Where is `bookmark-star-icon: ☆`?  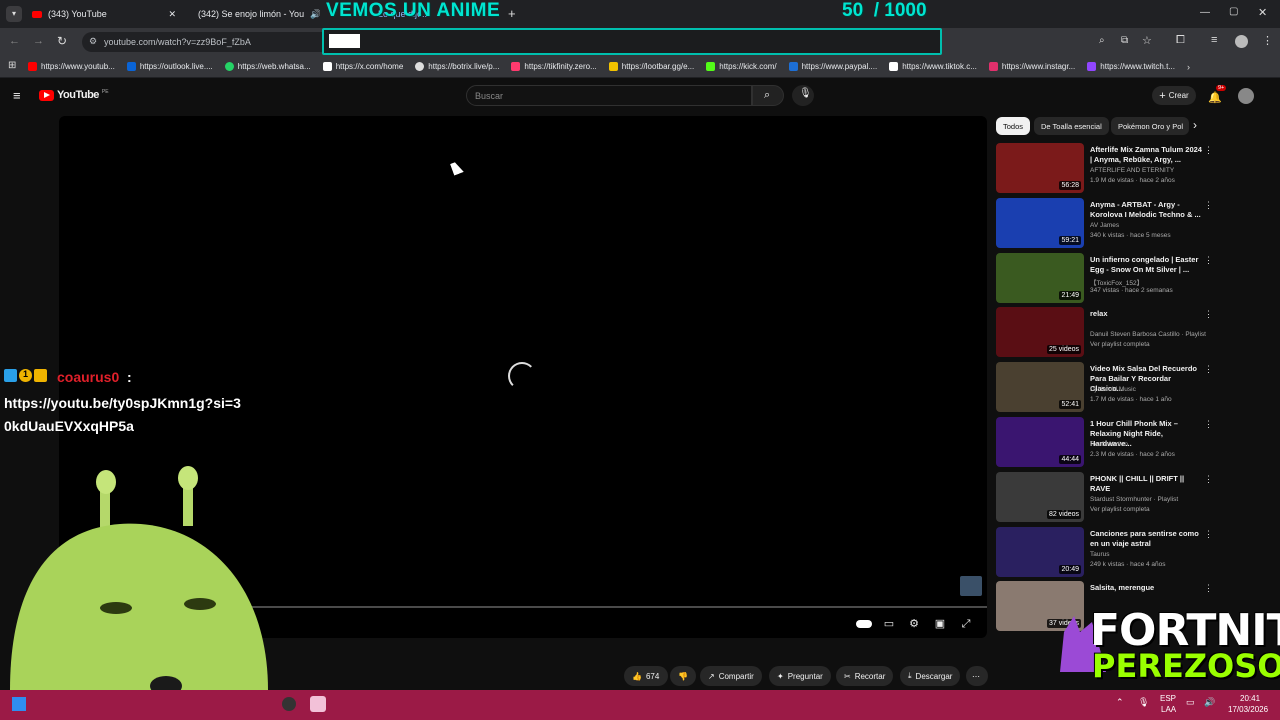 bookmark-star-icon: ☆ is located at coordinates (1147, 40).